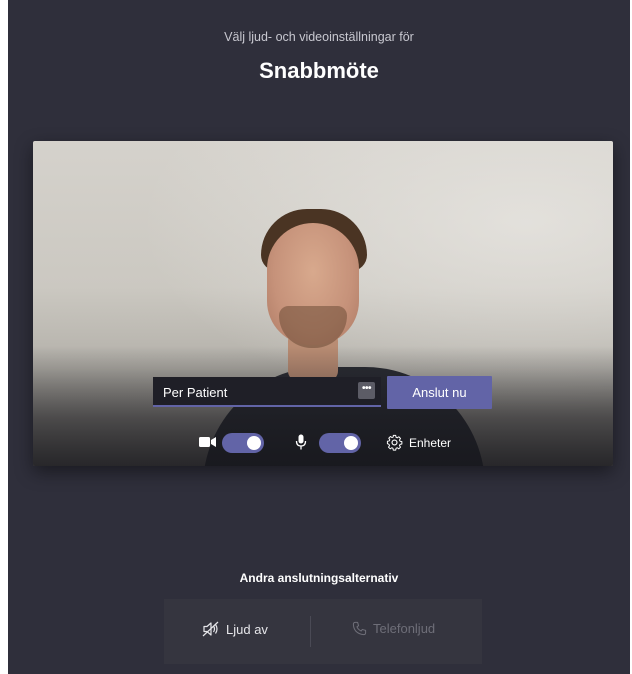  I want to click on phone-audio-option: Telefonljud, so click(393, 628).